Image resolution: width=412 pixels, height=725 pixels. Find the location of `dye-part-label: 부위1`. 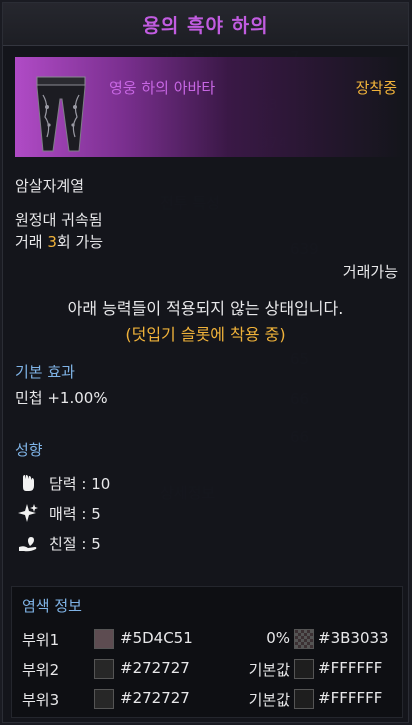

dye-part-label: 부위1 is located at coordinates (41, 640).